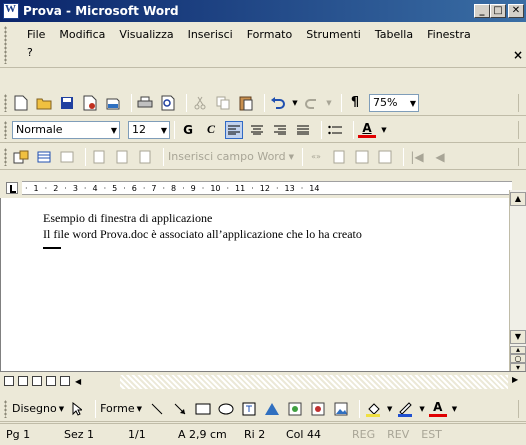 Image resolution: width=526 pixels, height=445 pixels. I want to click on outline-view-icon, so click(51, 381).